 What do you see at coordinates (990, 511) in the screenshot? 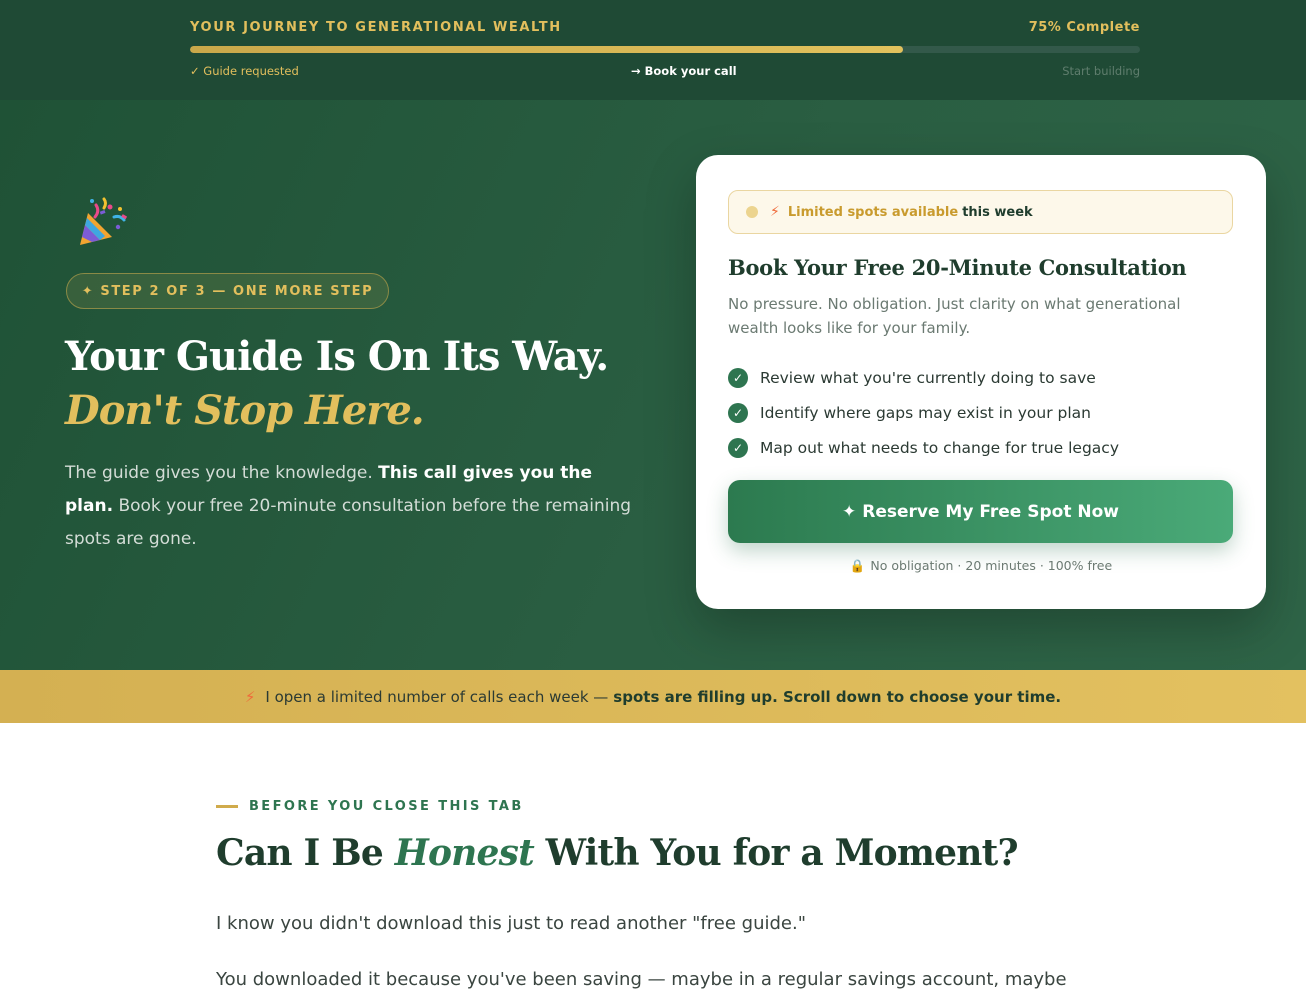
I see `reserve-spot-label: Reserve My Free Spot Now` at bounding box center [990, 511].